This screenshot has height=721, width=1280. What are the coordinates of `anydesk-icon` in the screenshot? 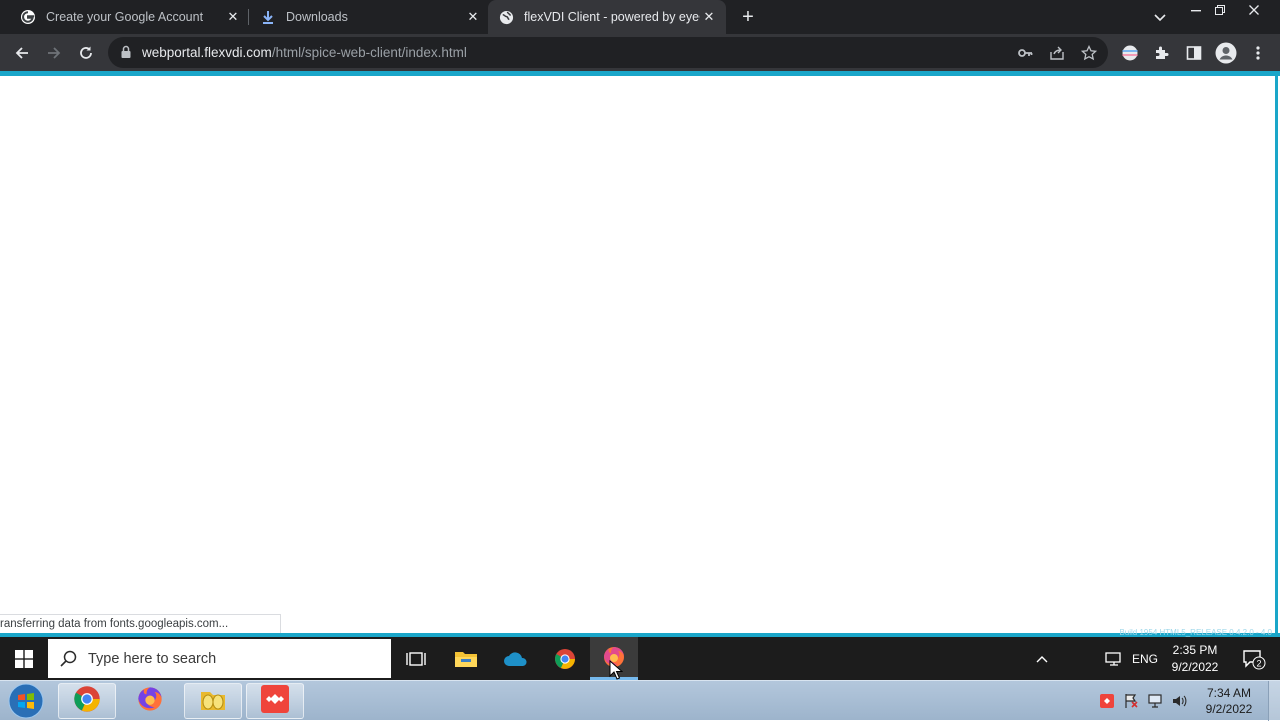 It's located at (275, 701).